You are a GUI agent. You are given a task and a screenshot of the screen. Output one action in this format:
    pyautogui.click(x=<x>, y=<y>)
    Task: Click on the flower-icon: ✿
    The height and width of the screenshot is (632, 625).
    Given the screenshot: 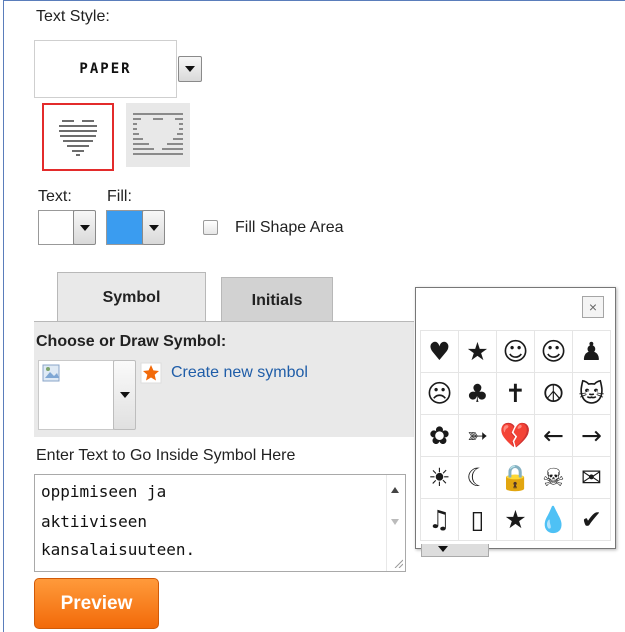 What is the action you would take?
    pyautogui.click(x=439, y=435)
    